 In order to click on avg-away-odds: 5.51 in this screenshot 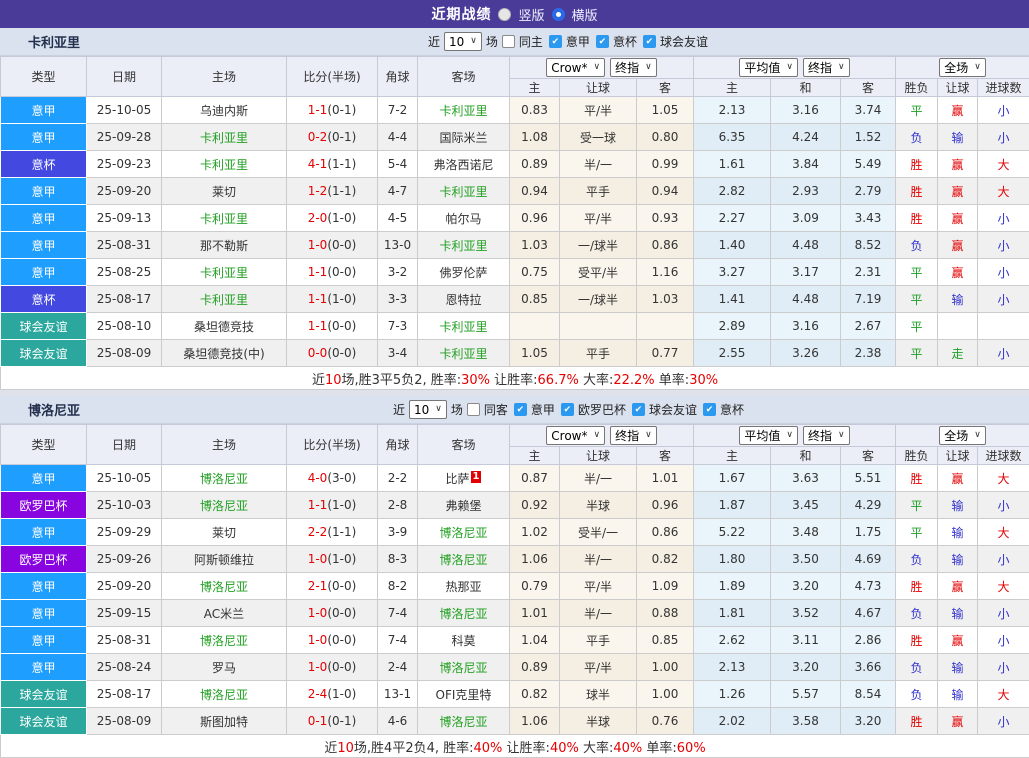, I will do `click(868, 478)`.